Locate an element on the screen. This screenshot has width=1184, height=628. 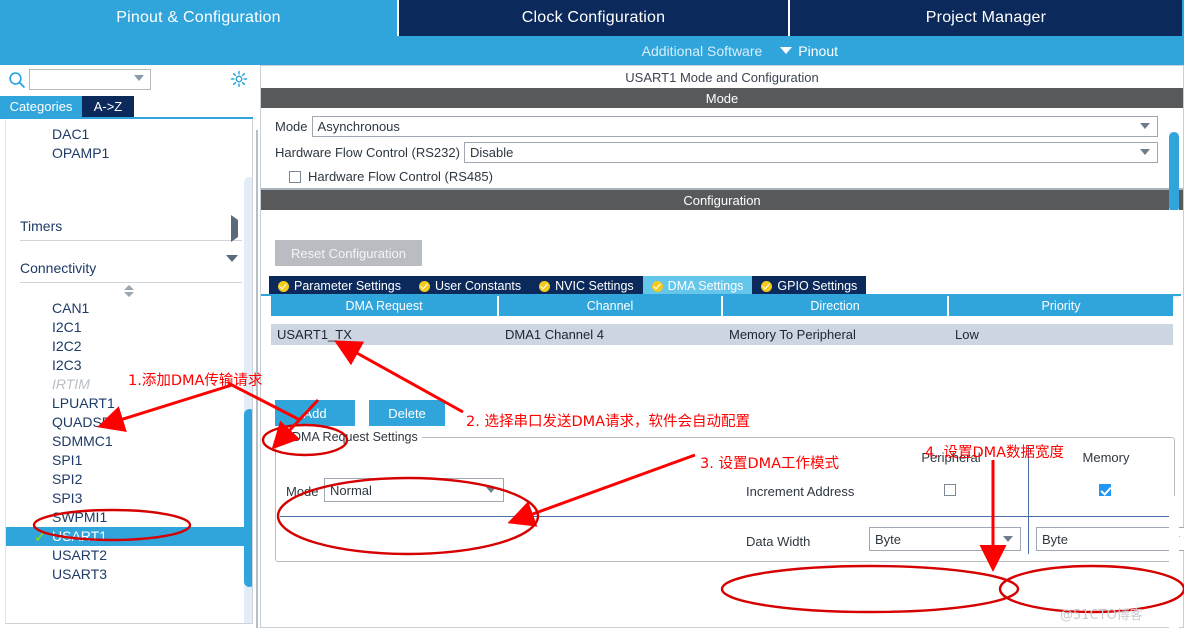
hardware-flow-control-rs485-row: Hardware Flow Control (RS485) is located at coordinates (391, 176).